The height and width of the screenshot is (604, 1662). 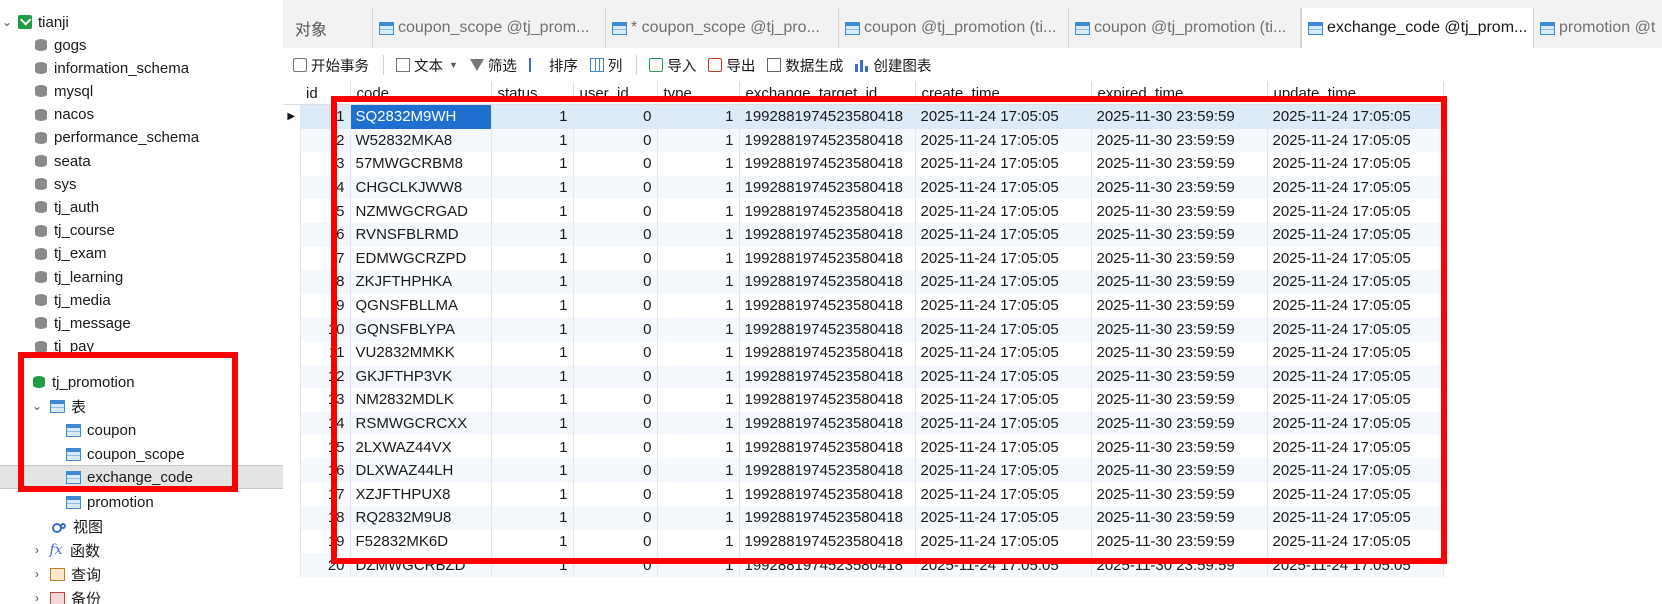 I want to click on cell-code: ZKJFTHPHKA, so click(x=421, y=282).